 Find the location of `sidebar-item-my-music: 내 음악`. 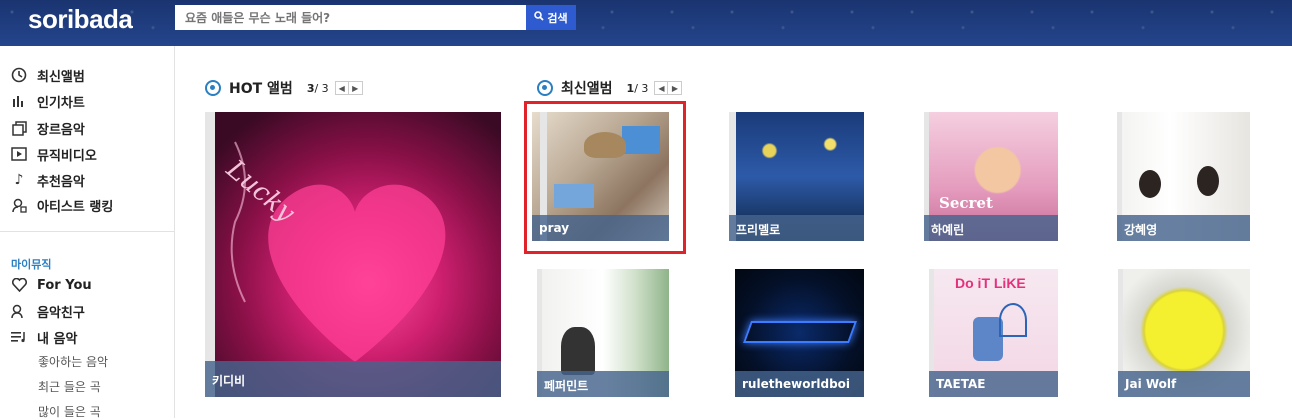

sidebar-item-my-music: 내 음악 is located at coordinates (43, 337).